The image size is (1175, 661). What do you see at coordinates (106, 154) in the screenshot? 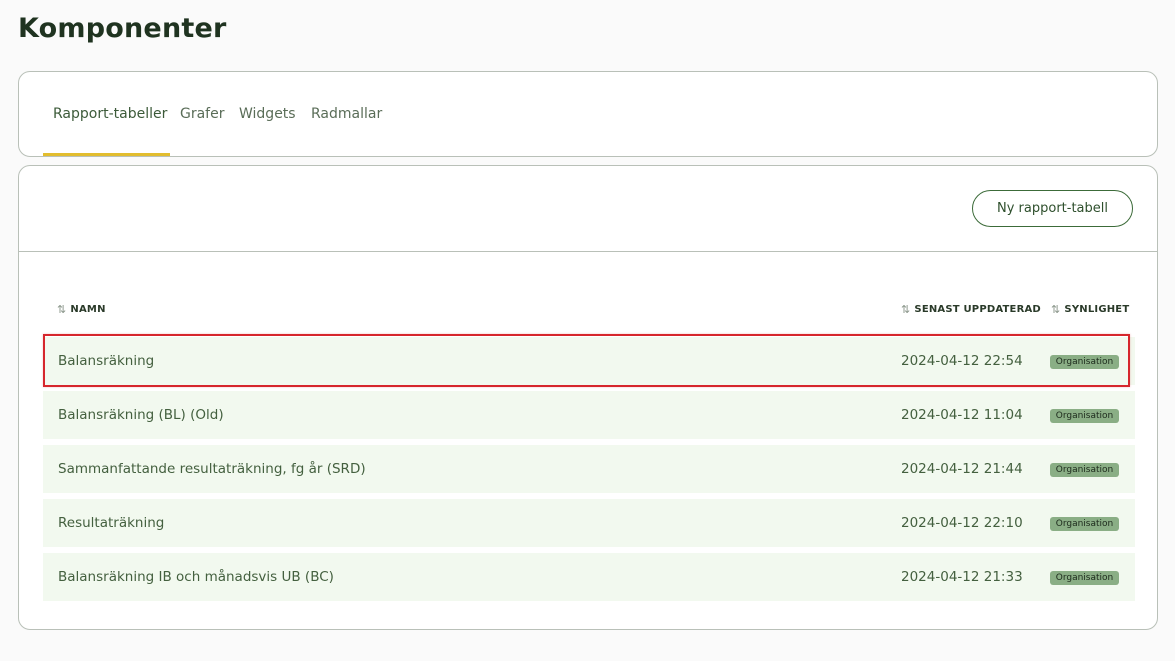
I see `active-tab-indicator` at bounding box center [106, 154].